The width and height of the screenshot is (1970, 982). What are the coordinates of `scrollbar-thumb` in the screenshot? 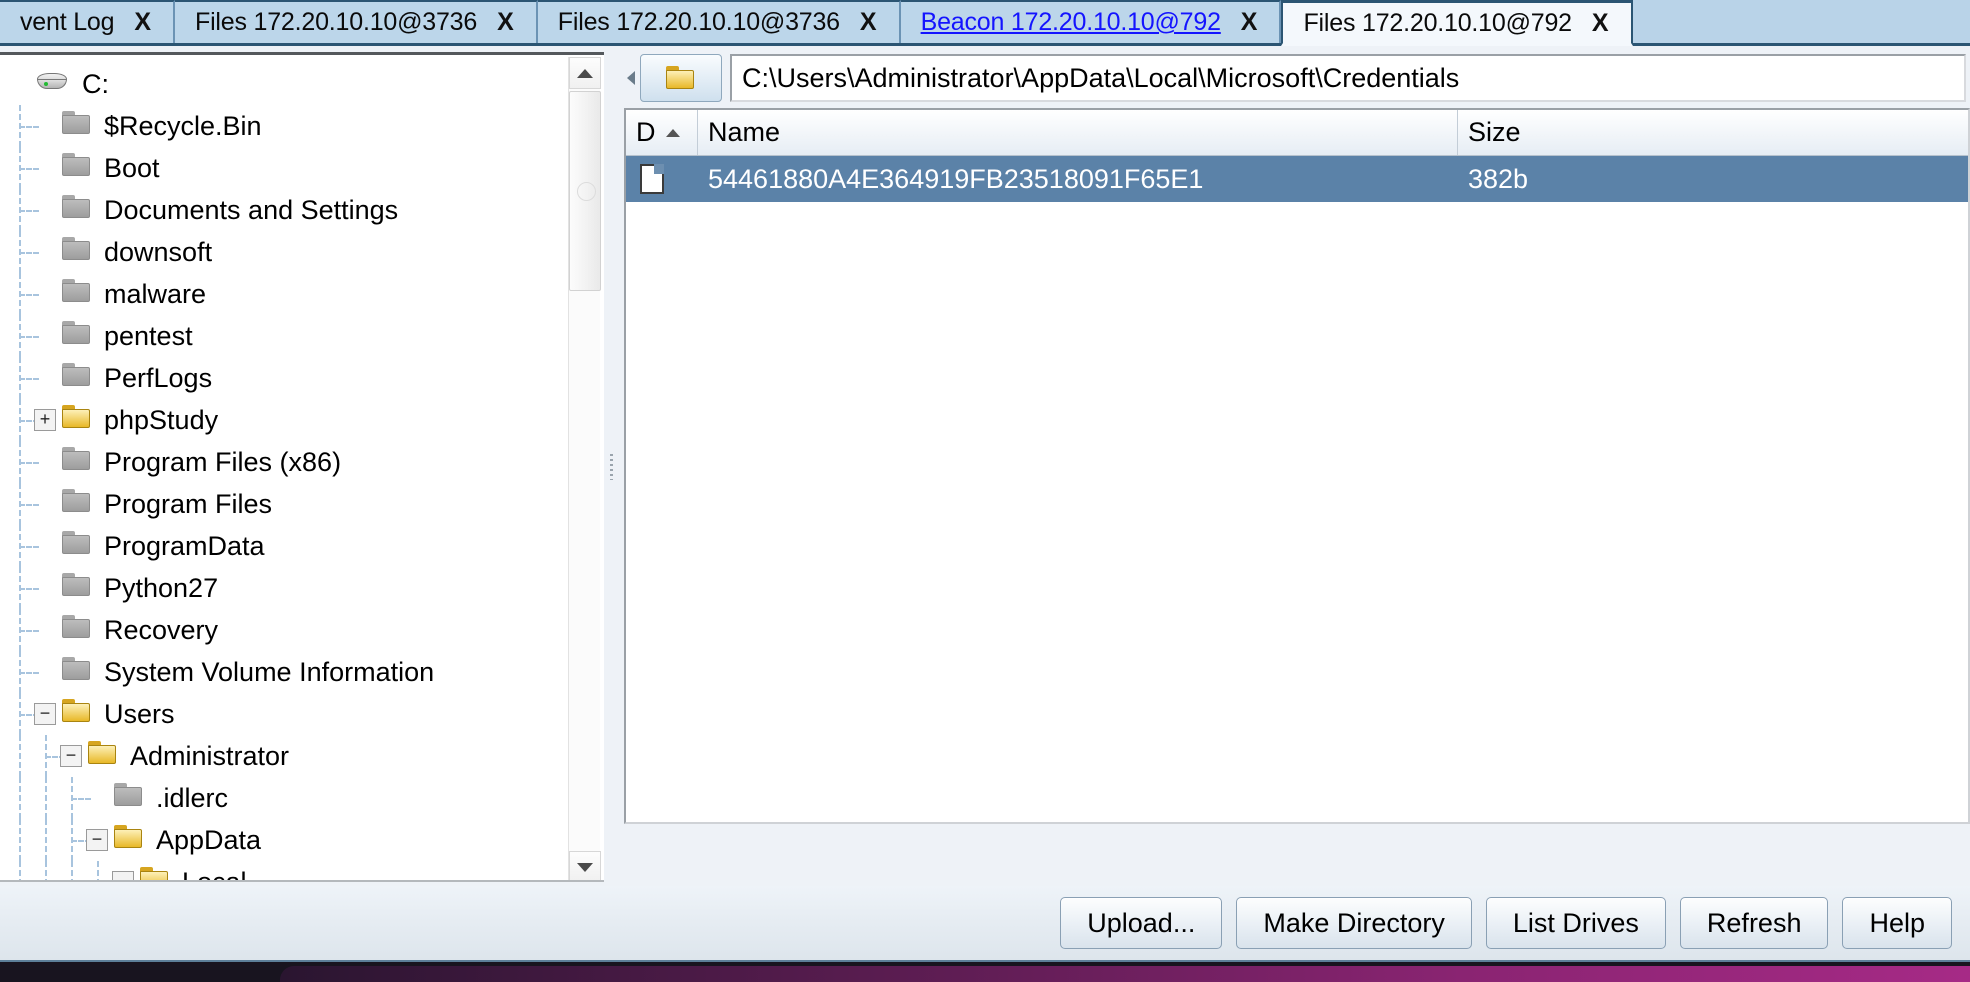 It's located at (585, 191).